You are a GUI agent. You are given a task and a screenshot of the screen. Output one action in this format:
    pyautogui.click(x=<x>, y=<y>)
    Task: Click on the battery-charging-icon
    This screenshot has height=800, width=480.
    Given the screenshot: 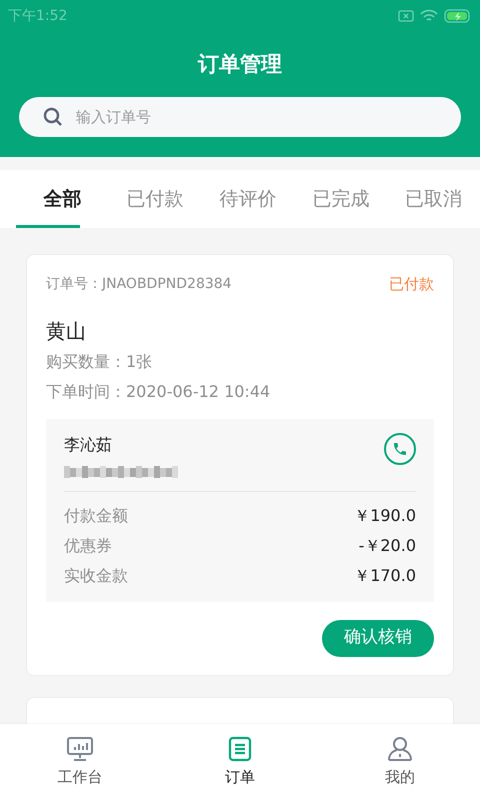 What is the action you would take?
    pyautogui.click(x=458, y=16)
    